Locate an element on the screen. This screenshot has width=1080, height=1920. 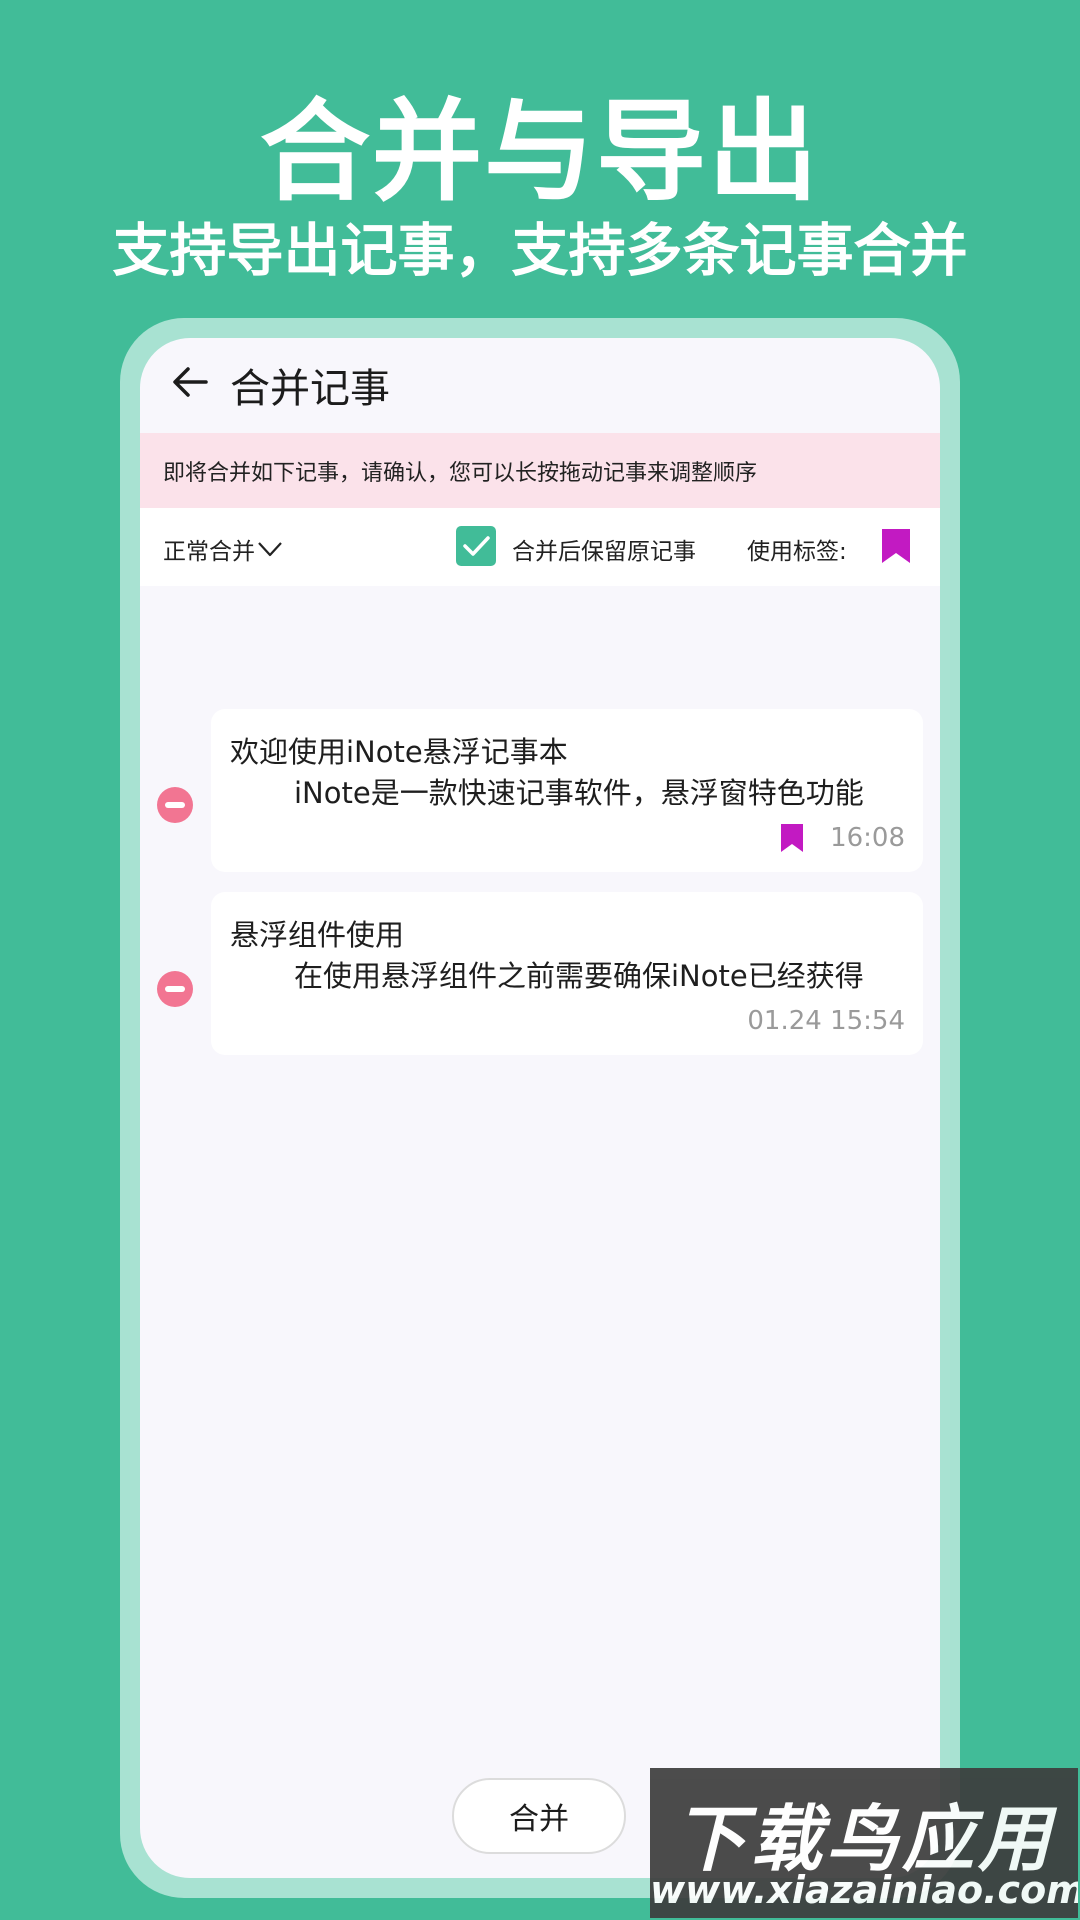
site-watermark: 下载鸟应用 www.xiazainiao.com is located at coordinates (864, 1843).